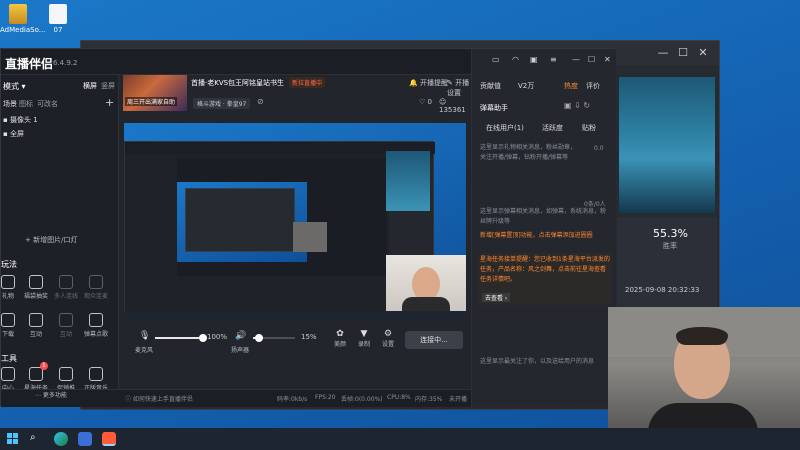 This screenshot has height=450, width=800. Describe the element at coordinates (66, 374) in the screenshot. I see `promo-icon` at that location.